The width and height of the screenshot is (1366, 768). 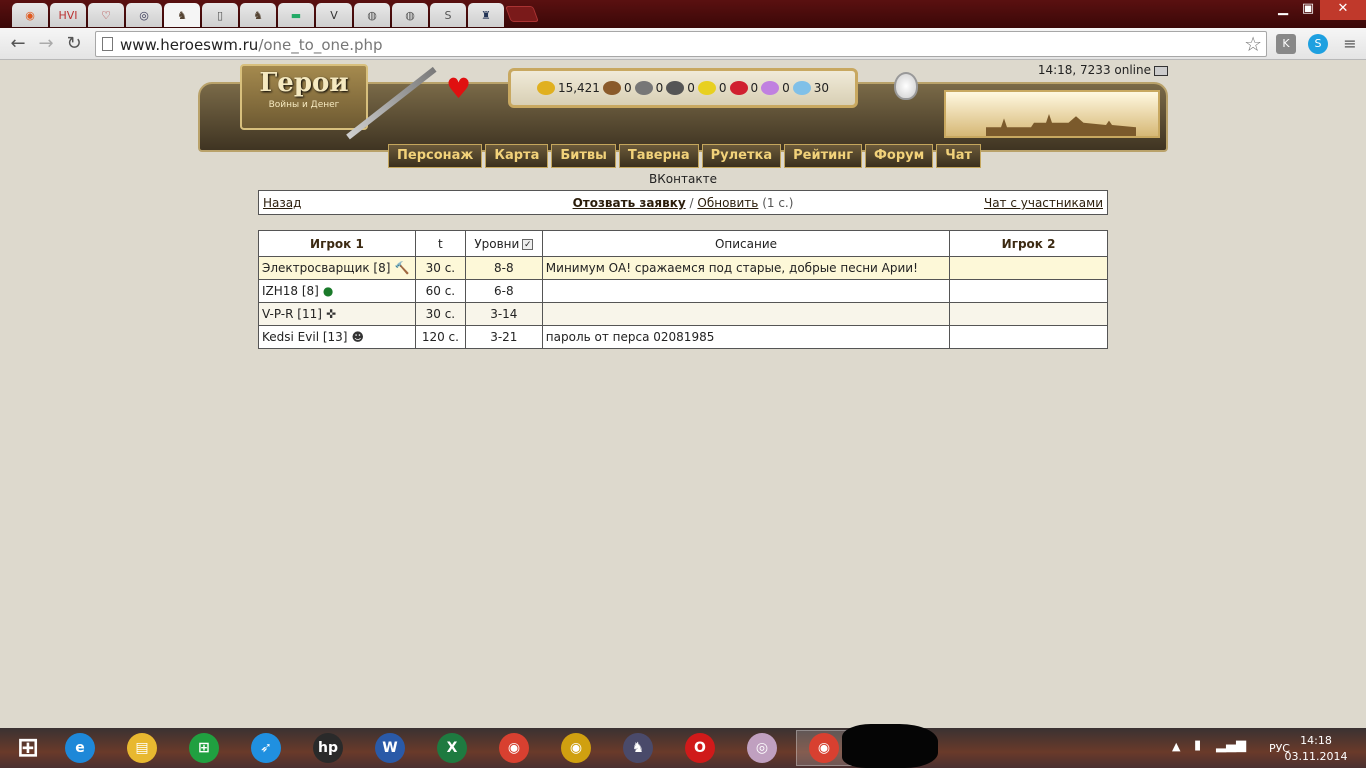 What do you see at coordinates (1308, 10) in the screenshot?
I see `maximize-button: ▣` at bounding box center [1308, 10].